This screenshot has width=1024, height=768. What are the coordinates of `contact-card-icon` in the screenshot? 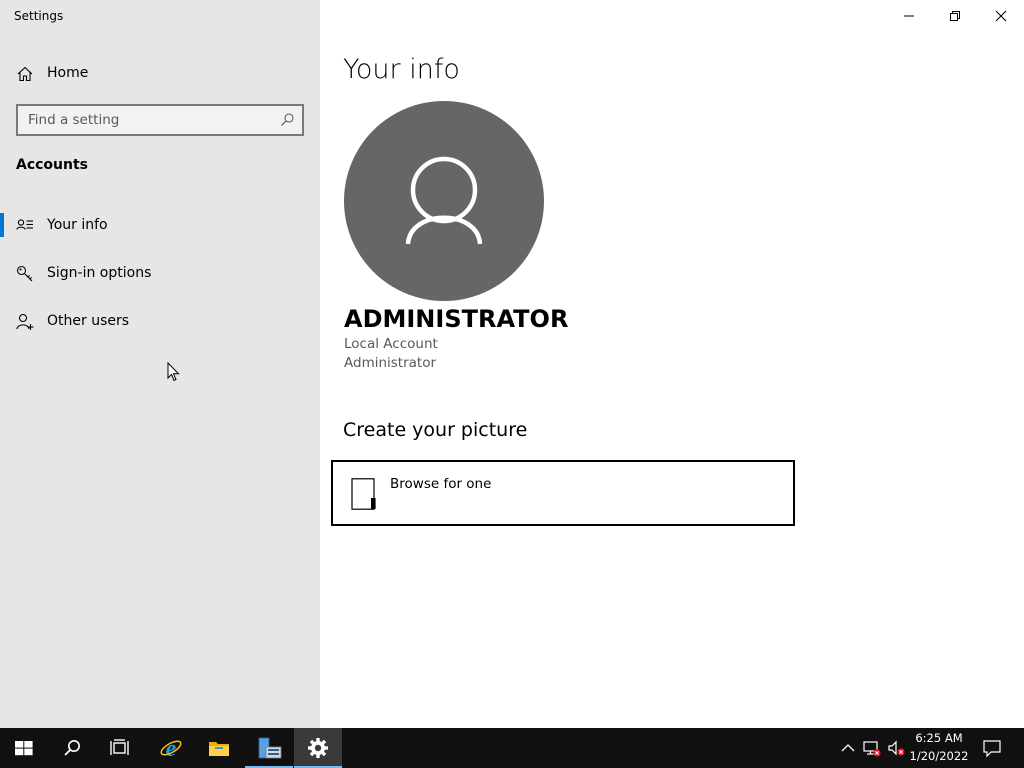 It's located at (24, 224).